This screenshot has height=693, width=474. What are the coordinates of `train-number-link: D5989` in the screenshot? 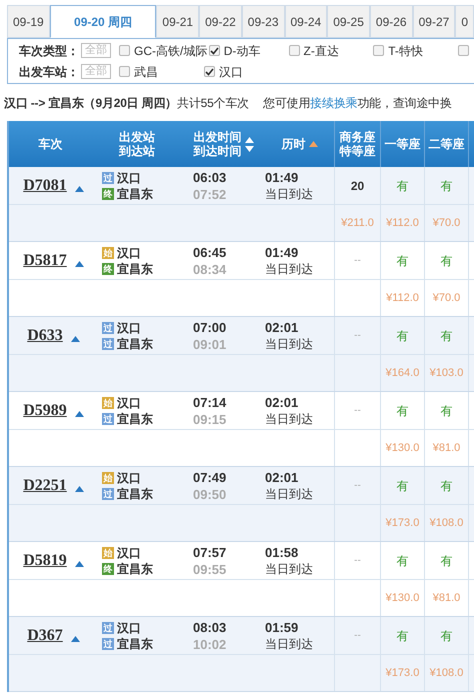 It's located at (45, 410).